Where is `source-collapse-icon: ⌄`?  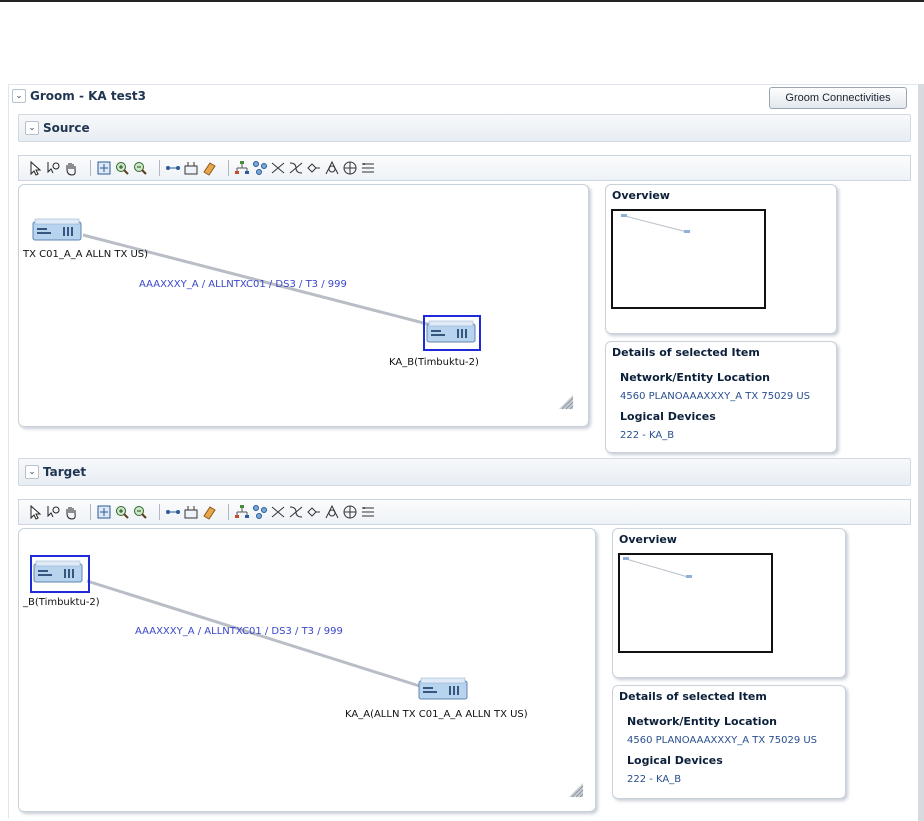 source-collapse-icon: ⌄ is located at coordinates (32, 128).